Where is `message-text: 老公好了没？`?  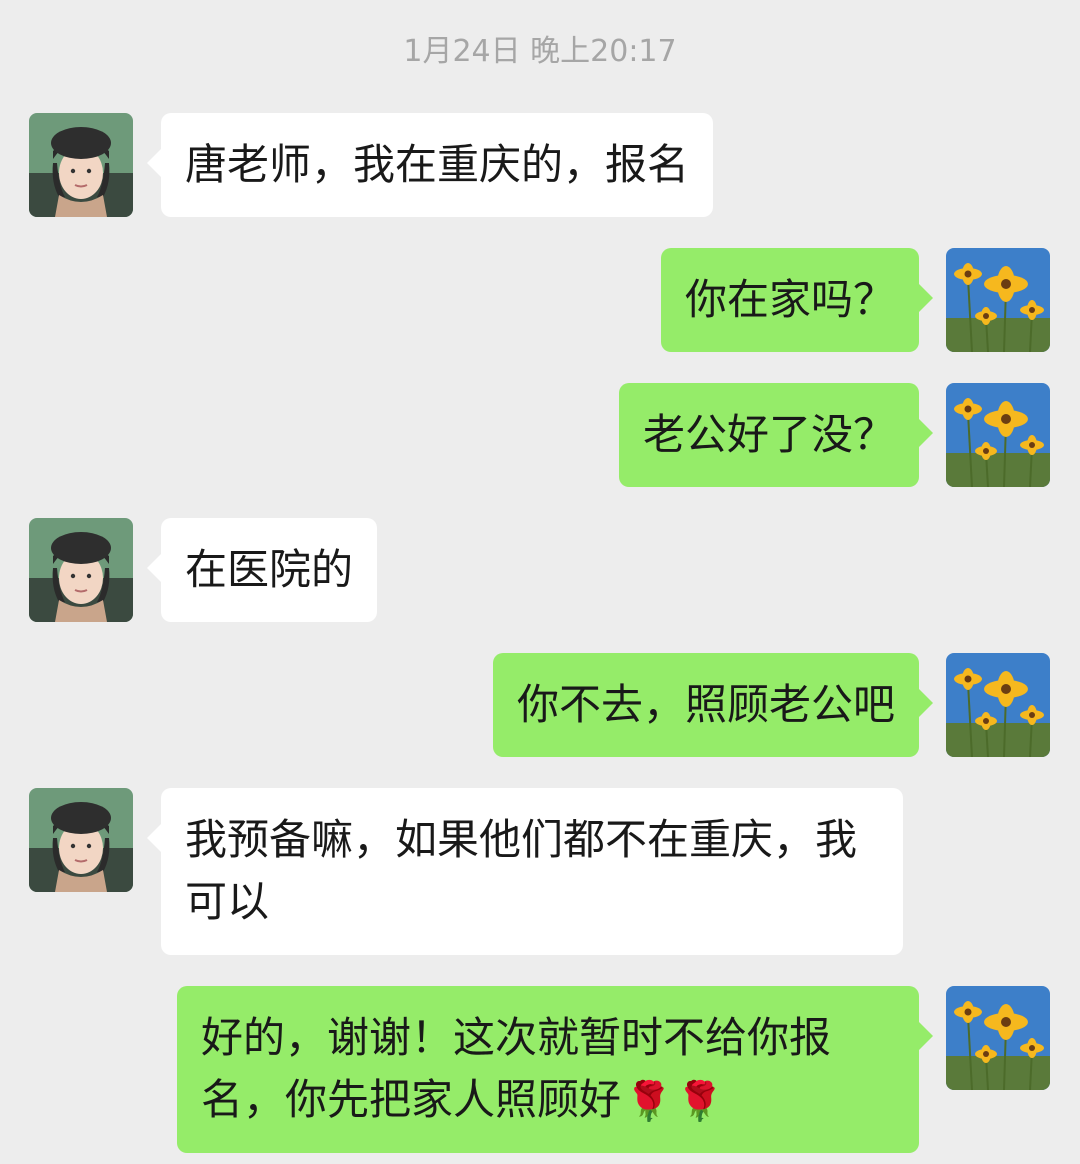 message-text: 老公好了没？ is located at coordinates (768, 434).